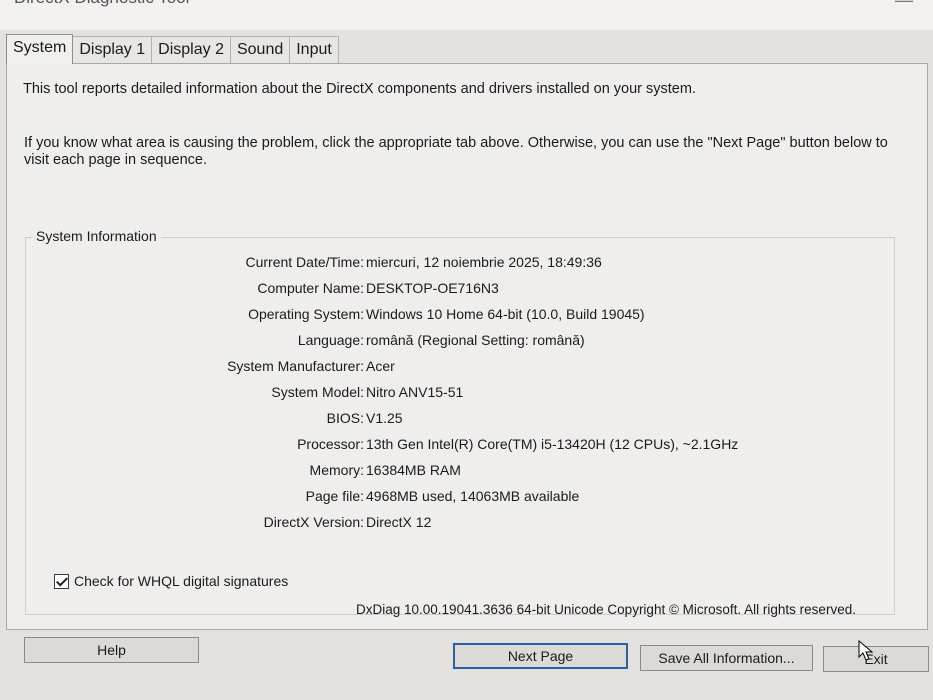 The image size is (933, 700). Describe the element at coordinates (61, 581) in the screenshot. I see `whql-checkbox` at that location.